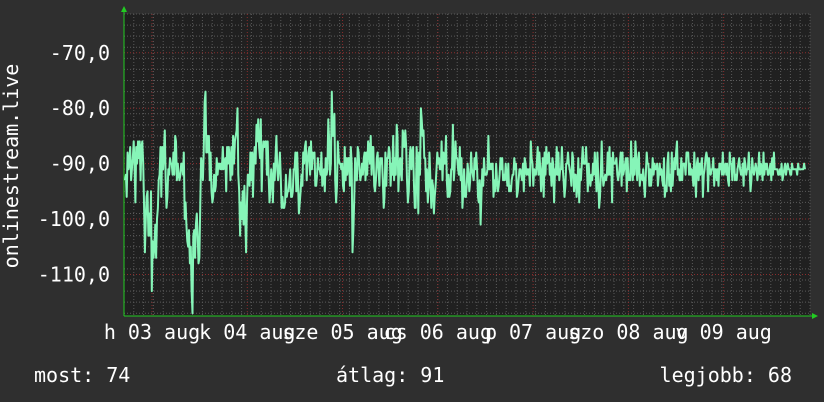 This screenshot has width=824, height=402. Describe the element at coordinates (707, 375) in the screenshot. I see `stat-best-label: legjobb:` at that location.